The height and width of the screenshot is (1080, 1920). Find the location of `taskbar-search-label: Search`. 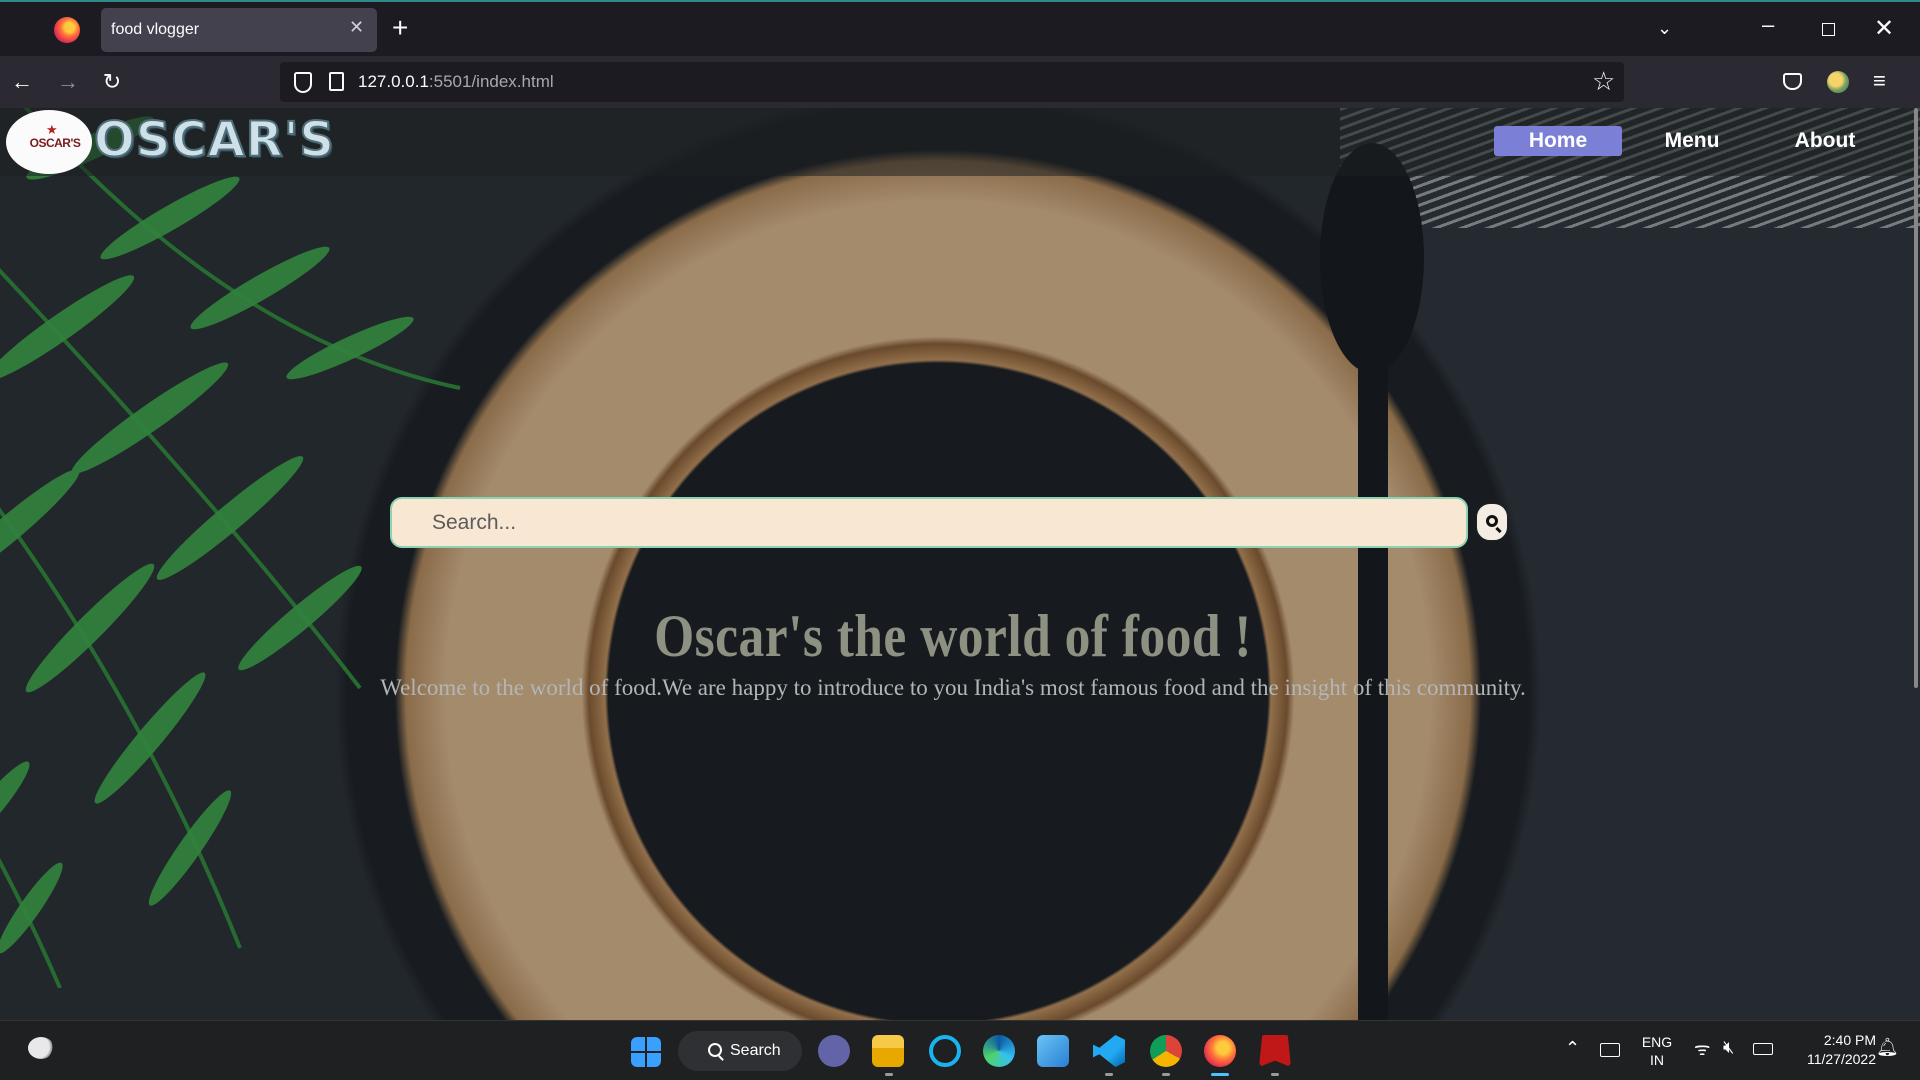

taskbar-search-label: Search is located at coordinates (755, 1050).